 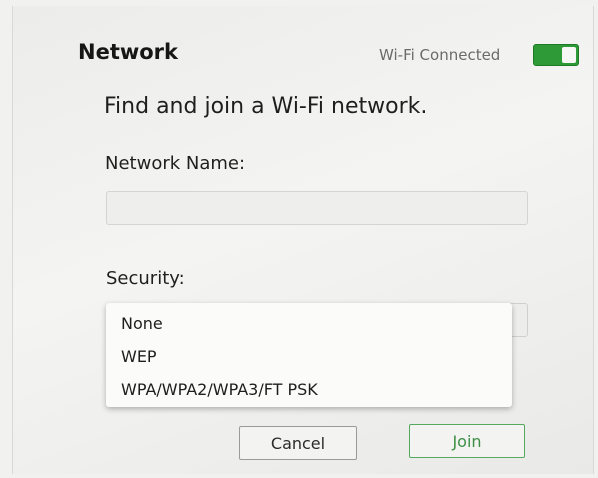 What do you see at coordinates (569, 55) in the screenshot?
I see `toggle-knob` at bounding box center [569, 55].